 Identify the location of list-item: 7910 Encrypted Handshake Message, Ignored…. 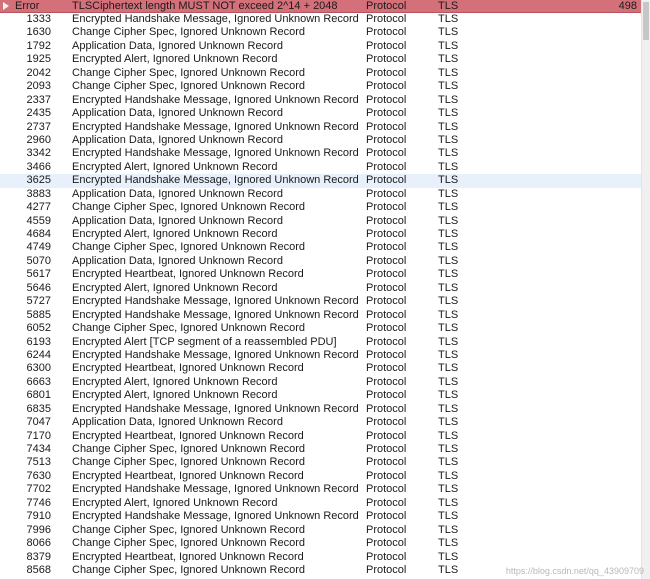
(320, 516).